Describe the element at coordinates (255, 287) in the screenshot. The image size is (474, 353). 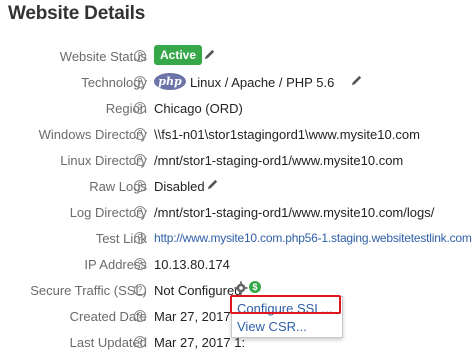
I see `dollar-icon: $` at that location.